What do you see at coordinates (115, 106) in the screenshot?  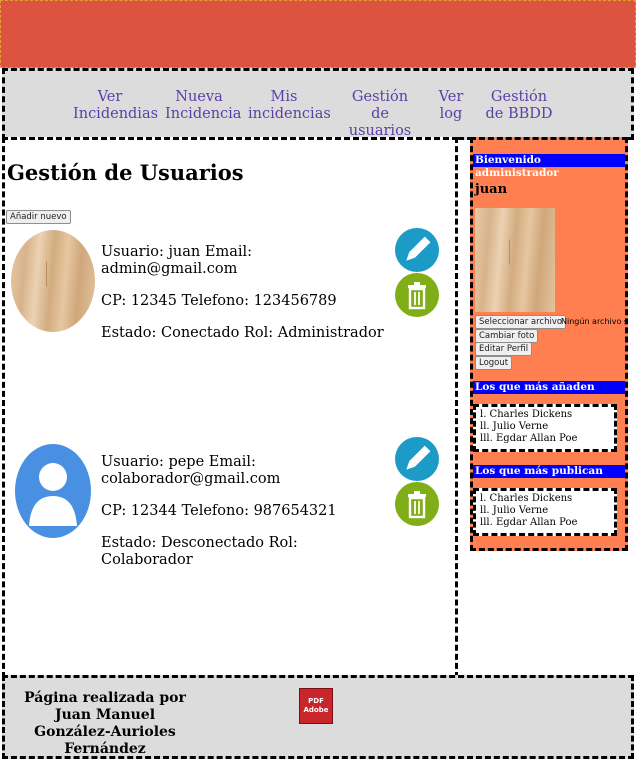 I see `nav-ver-incidencias: Ver Incidendias` at bounding box center [115, 106].